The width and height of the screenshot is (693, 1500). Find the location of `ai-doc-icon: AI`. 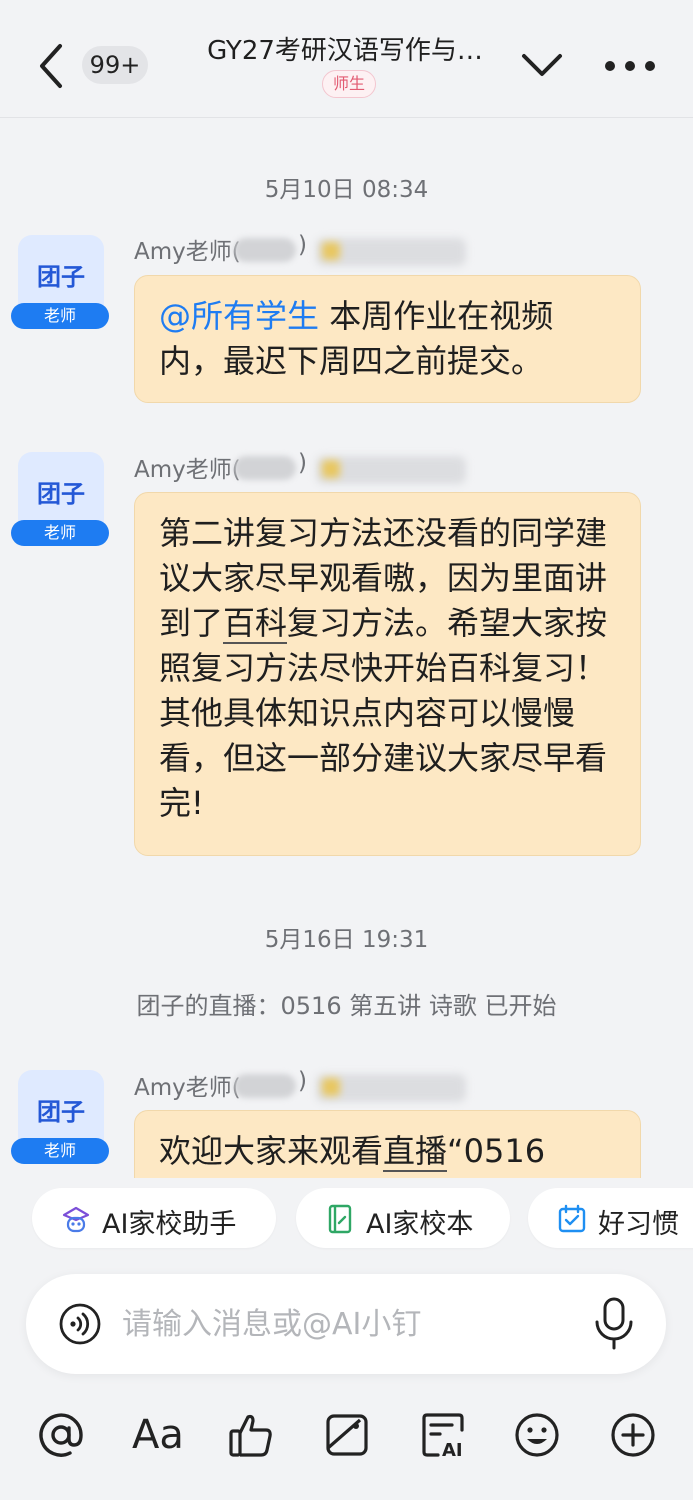

ai-doc-icon: AI is located at coordinates (443, 1437).